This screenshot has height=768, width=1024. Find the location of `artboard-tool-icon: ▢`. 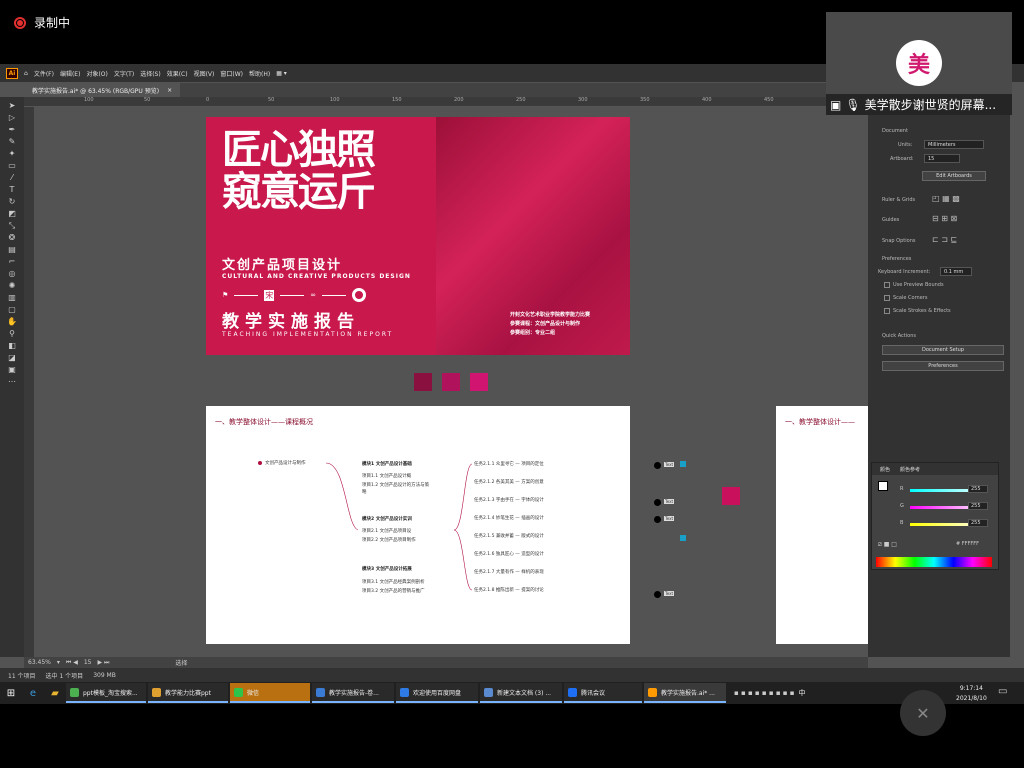

artboard-tool-icon: ▢ is located at coordinates (12, 310).